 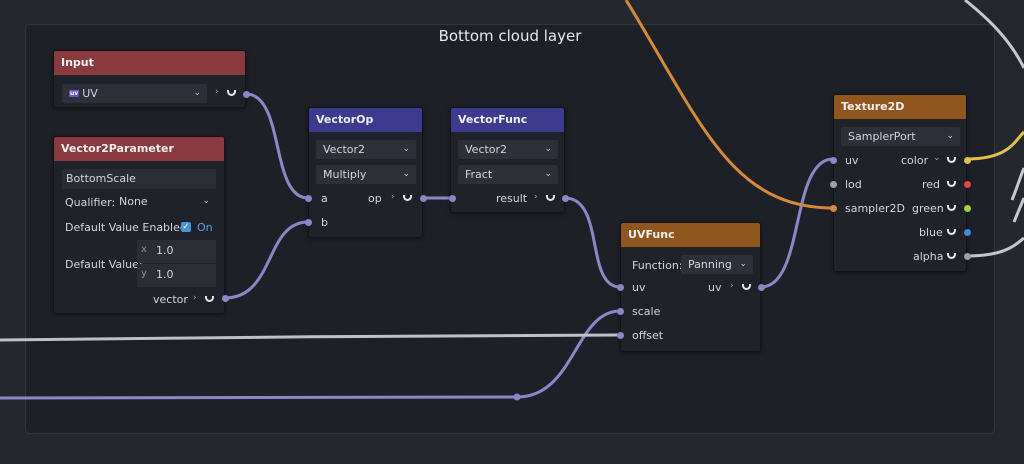 What do you see at coordinates (308, 198) in the screenshot?
I see `input-port-a` at bounding box center [308, 198].